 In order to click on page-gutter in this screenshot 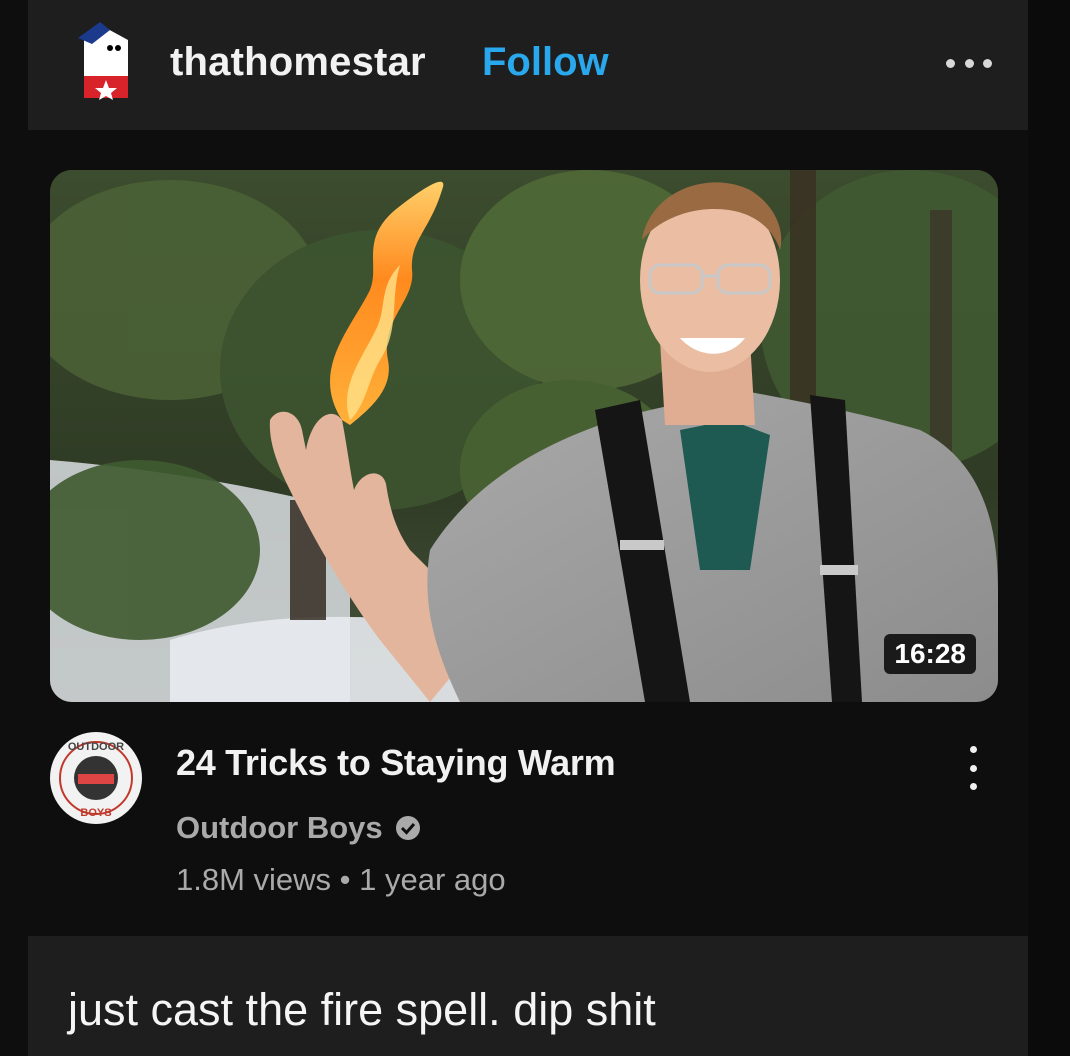, I will do `click(1049, 528)`.